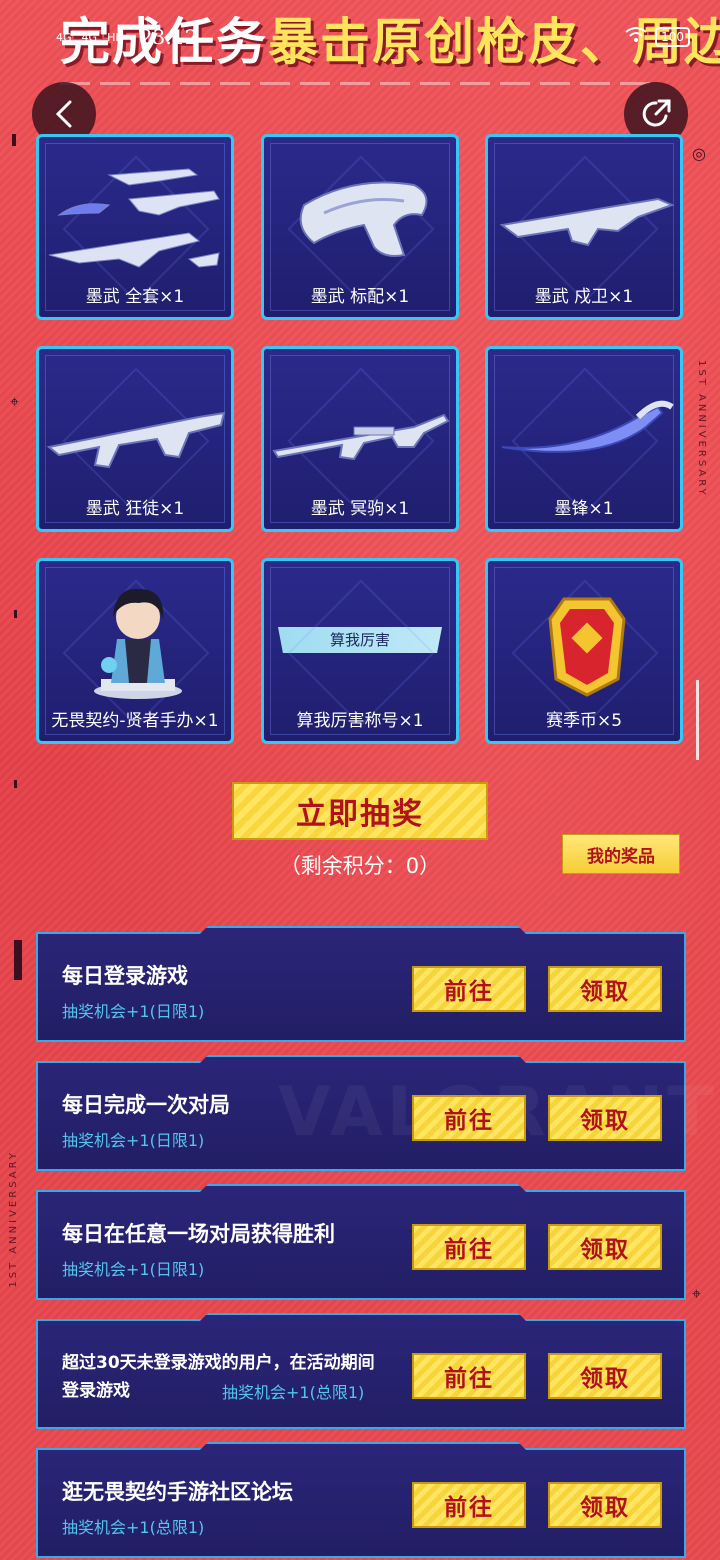 This screenshot has width=720, height=1560. Describe the element at coordinates (361, 987) in the screenshot. I see `task-card: 每日登录游戏 抽奖机会+1(日限1) 前往 领取` at that location.